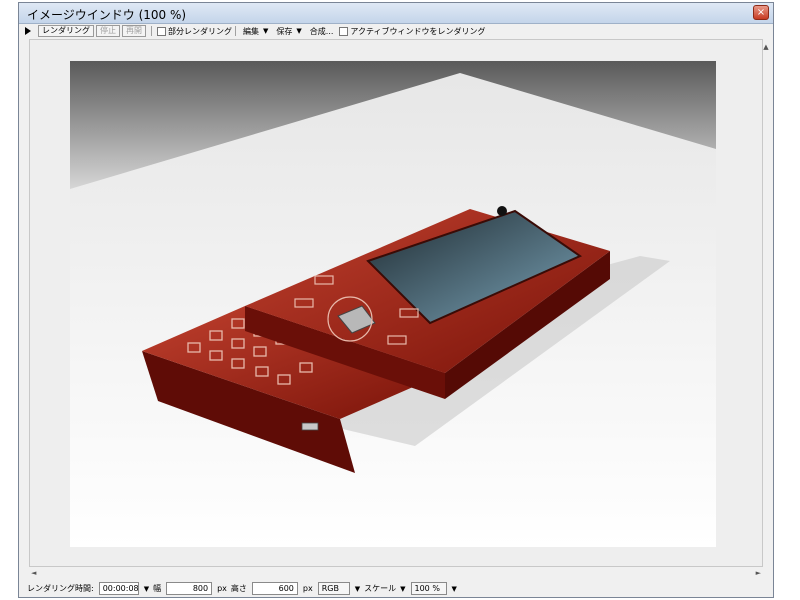  I want to click on redraw-button: 再開, so click(134, 31).